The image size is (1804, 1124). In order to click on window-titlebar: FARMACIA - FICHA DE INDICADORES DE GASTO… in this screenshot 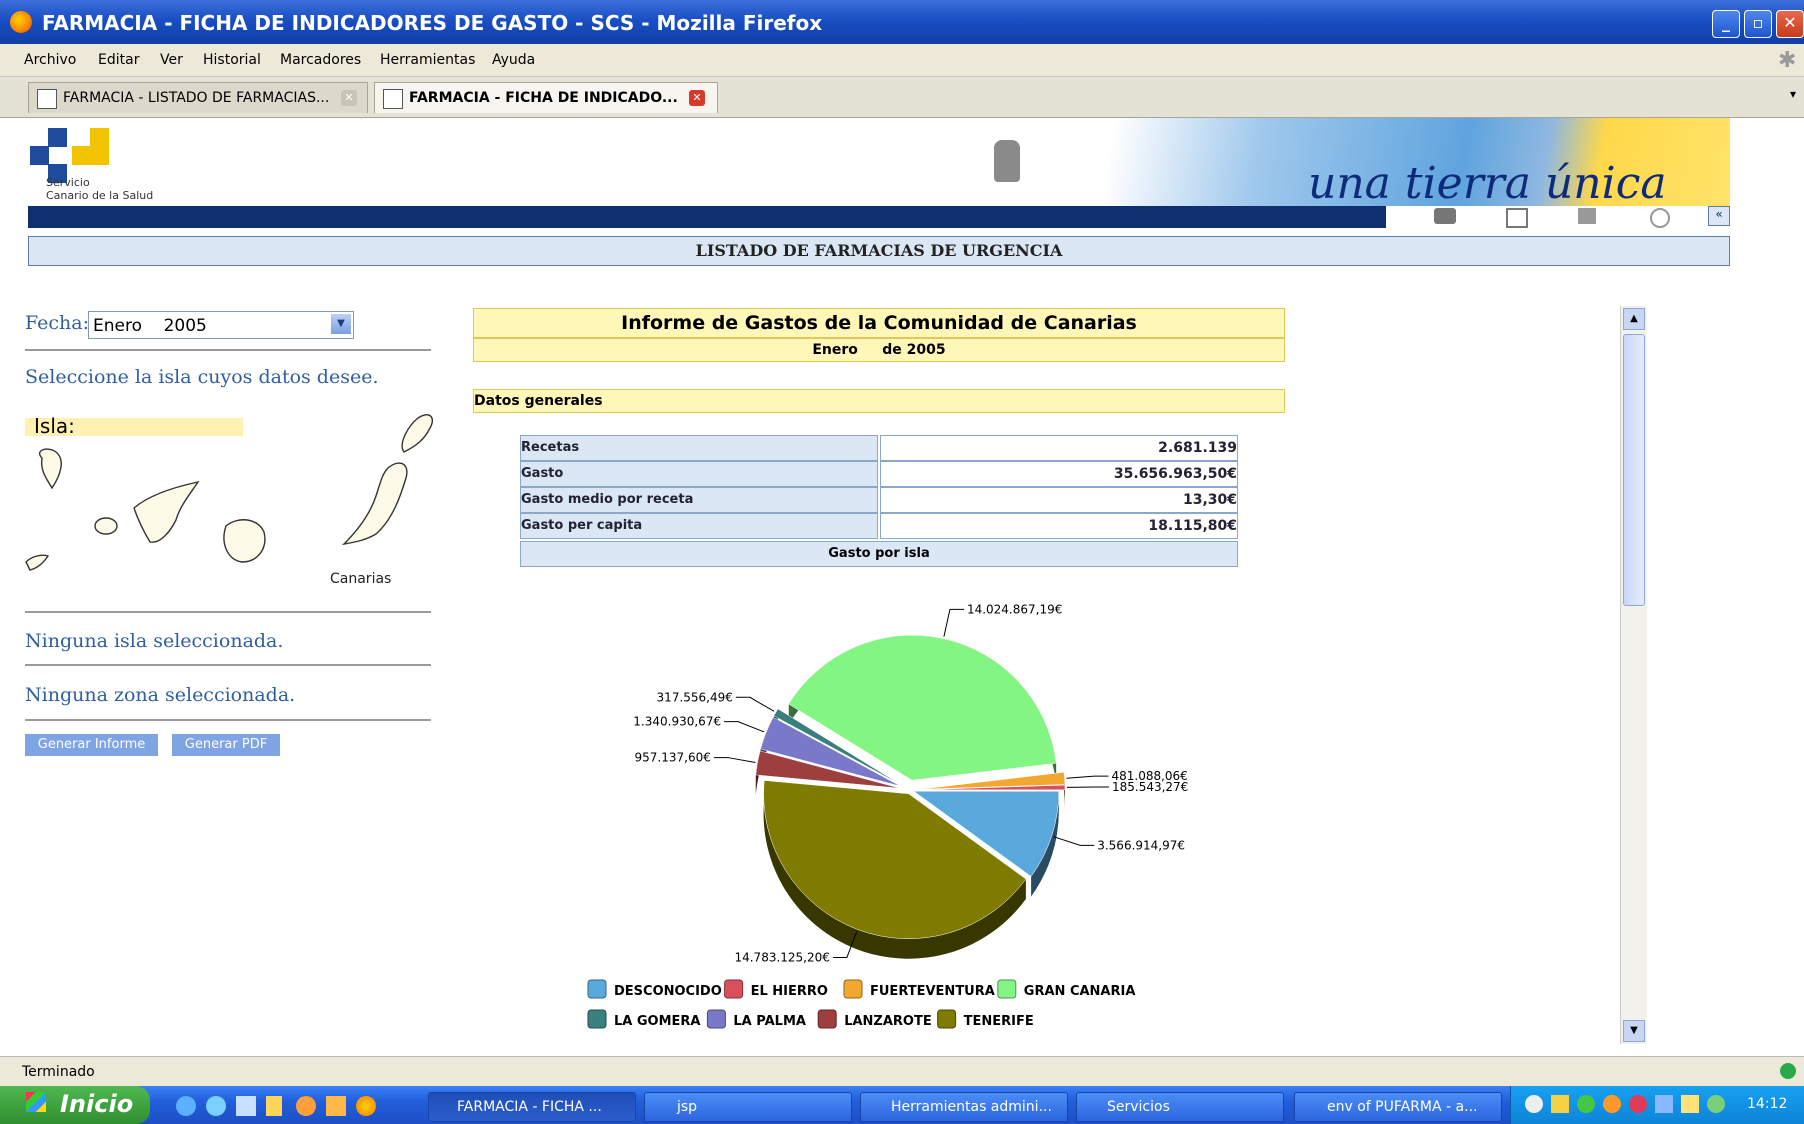, I will do `click(902, 22)`.